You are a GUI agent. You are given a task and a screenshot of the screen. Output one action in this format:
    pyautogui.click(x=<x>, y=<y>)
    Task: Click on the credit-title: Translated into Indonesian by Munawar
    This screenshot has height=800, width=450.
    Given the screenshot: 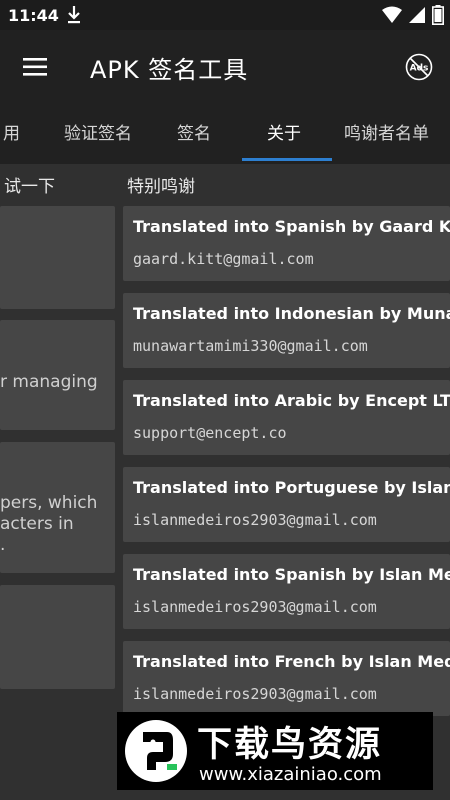 What is the action you would take?
    pyautogui.click(x=291, y=313)
    